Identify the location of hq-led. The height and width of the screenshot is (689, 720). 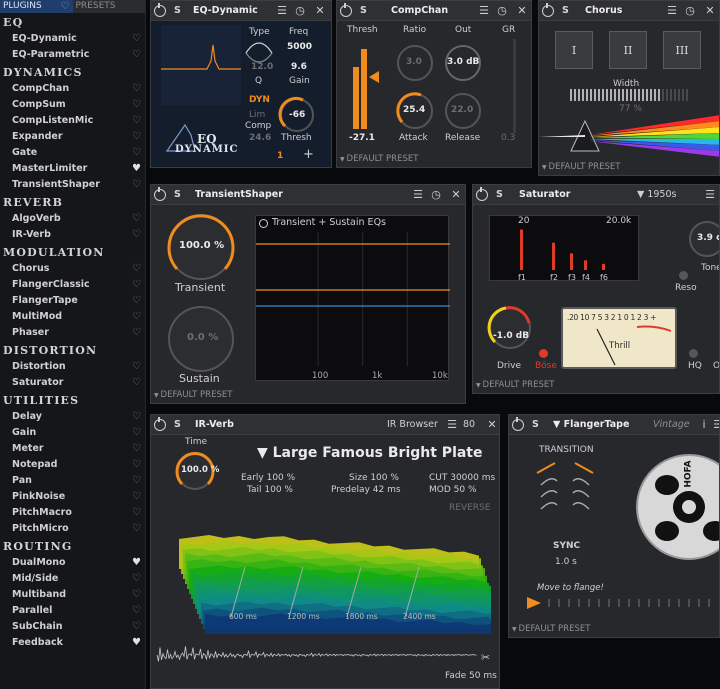
(693, 353).